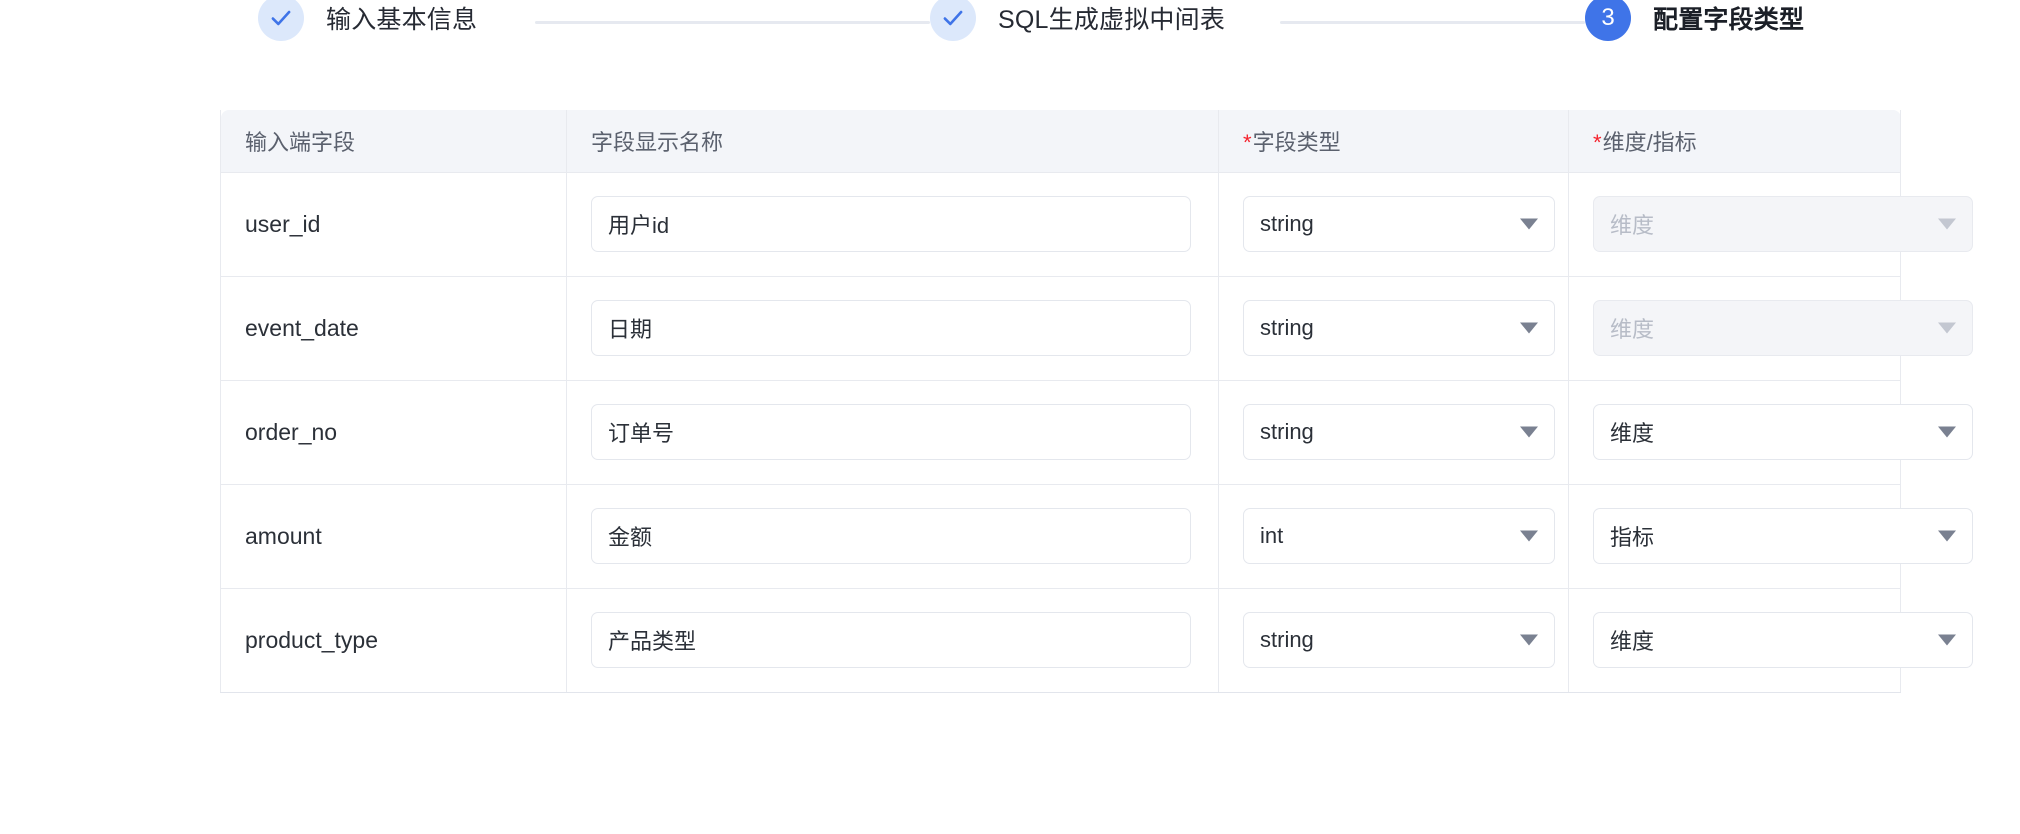 The height and width of the screenshot is (834, 2020). I want to click on step-2-badge, so click(953, 20).